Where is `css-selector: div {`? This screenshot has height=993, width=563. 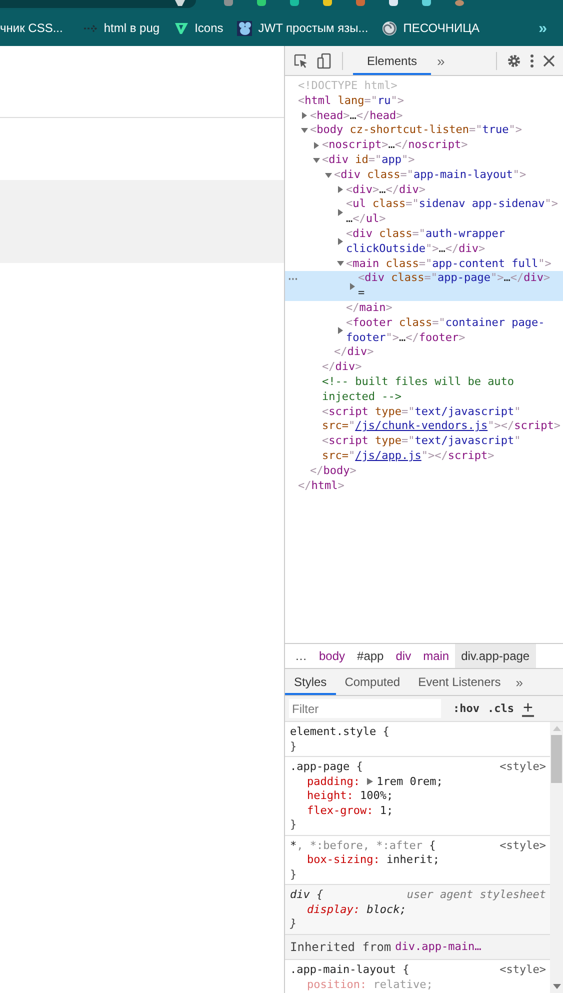 css-selector: div { is located at coordinates (307, 895).